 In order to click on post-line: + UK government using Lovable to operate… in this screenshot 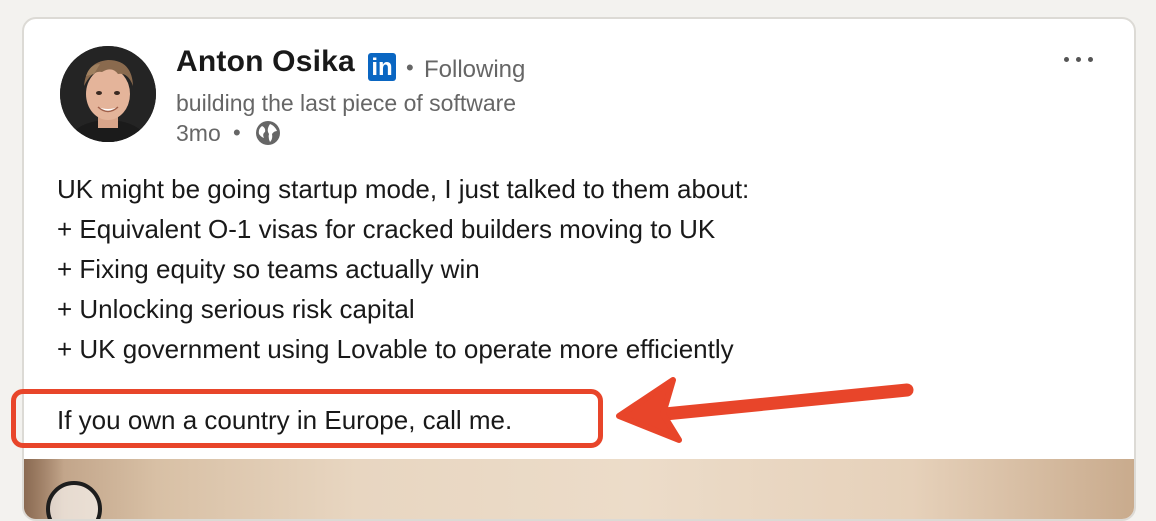, I will do `click(395, 349)`.